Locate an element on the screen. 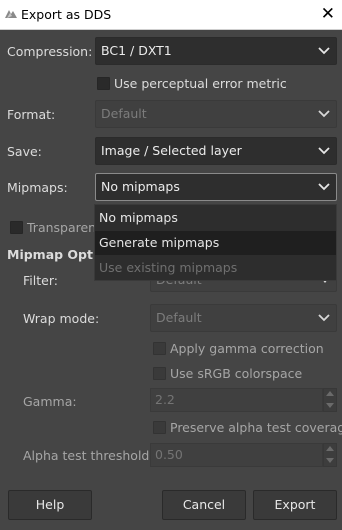  transparent-label: Transparent is located at coordinates (64, 227).